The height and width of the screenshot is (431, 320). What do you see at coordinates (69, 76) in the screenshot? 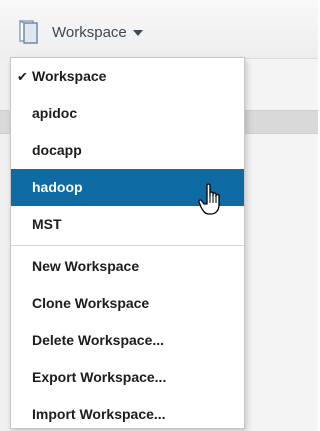
I see `menu-item-label: Workspace` at bounding box center [69, 76].